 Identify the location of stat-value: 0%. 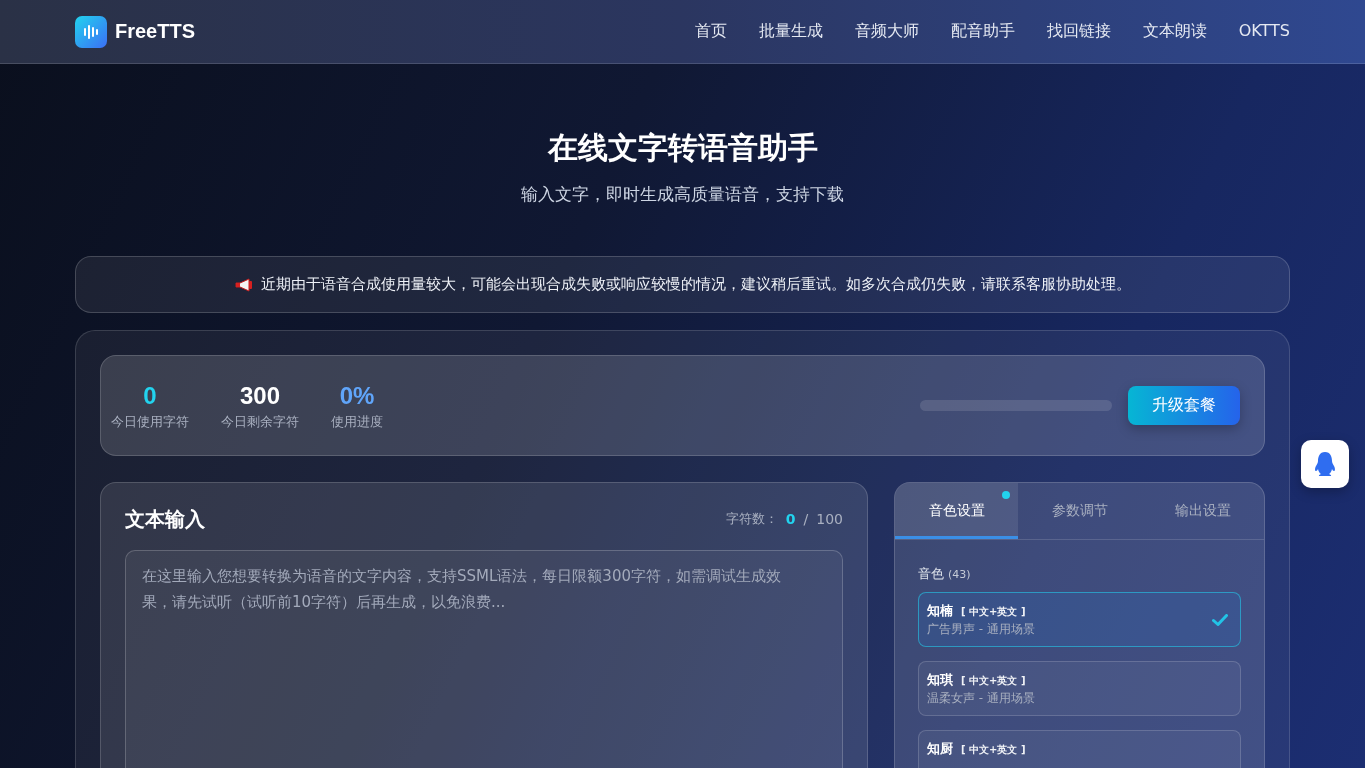
(357, 395).